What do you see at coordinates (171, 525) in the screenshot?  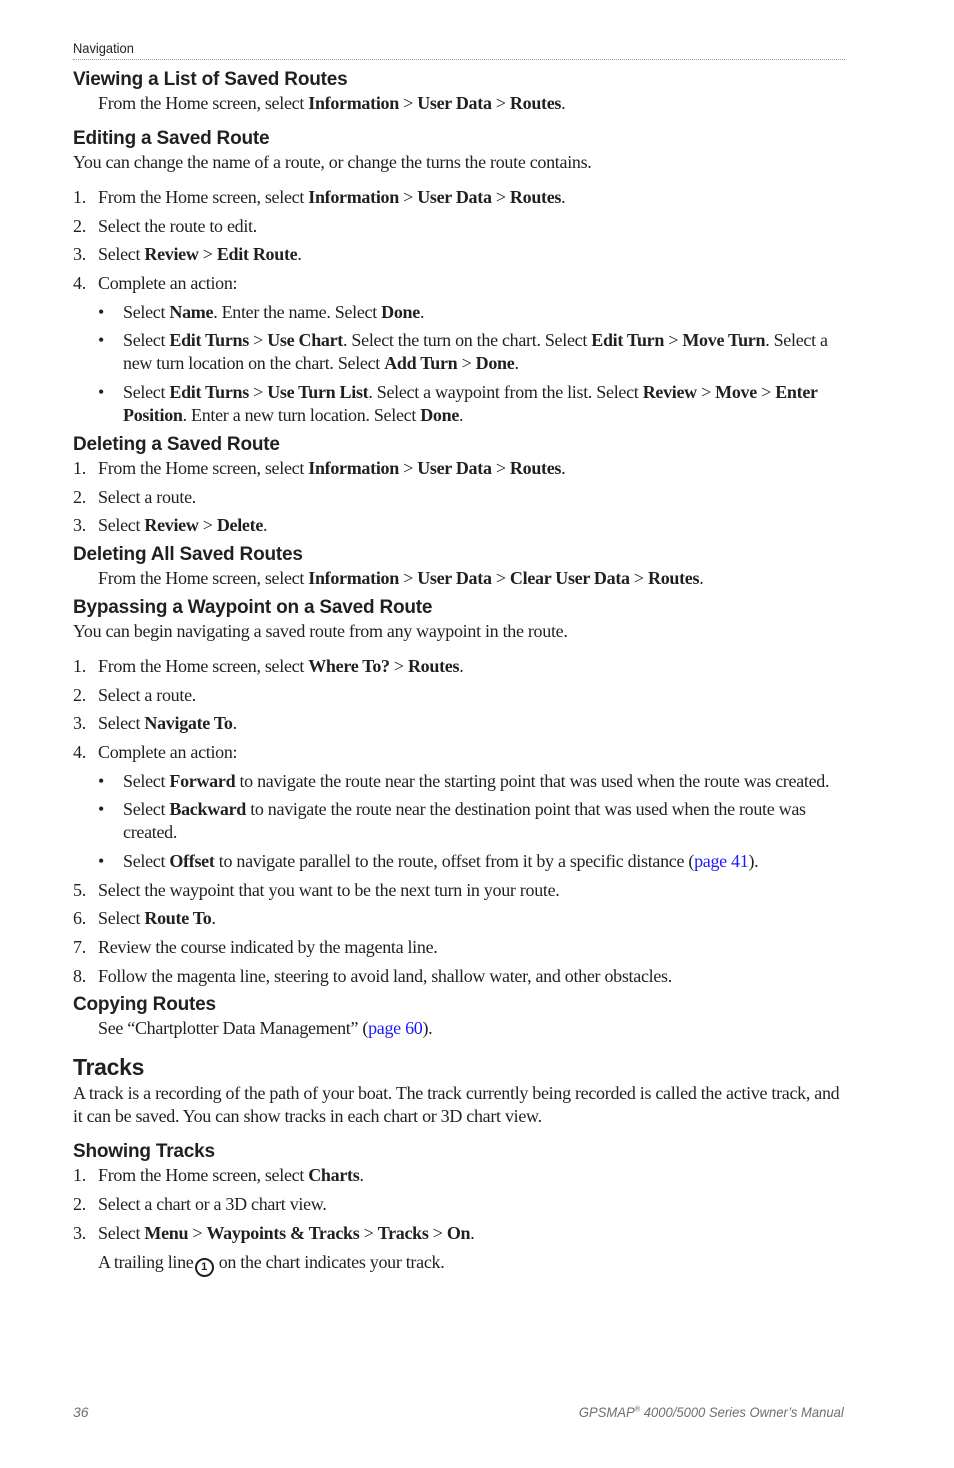 I see `menu-term: Review` at bounding box center [171, 525].